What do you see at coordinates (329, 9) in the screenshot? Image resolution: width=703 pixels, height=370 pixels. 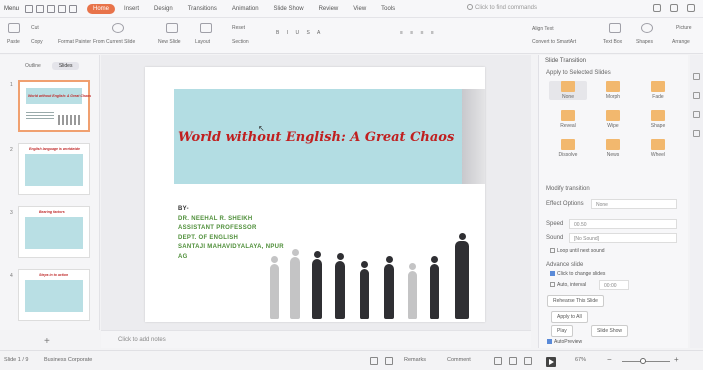 I see `tab-review: Review` at bounding box center [329, 9].